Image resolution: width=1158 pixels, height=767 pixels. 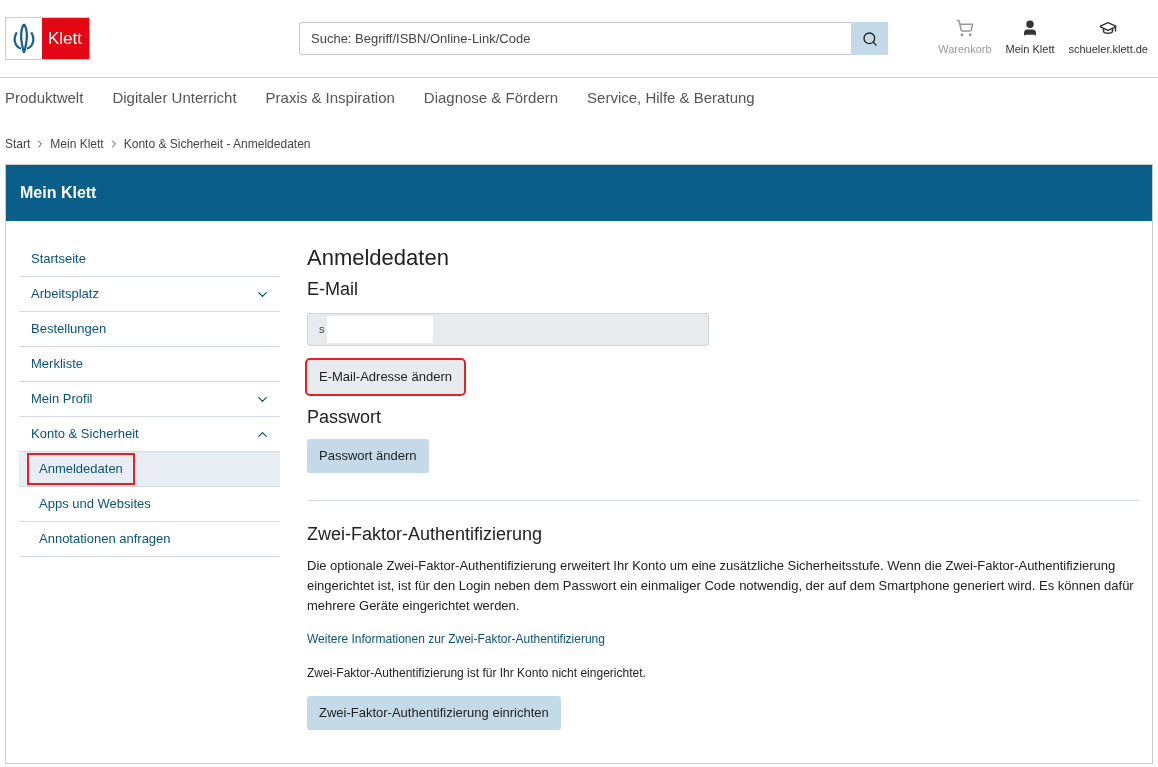 I want to click on sidebar-item: Mein Profil, so click(x=62, y=399).